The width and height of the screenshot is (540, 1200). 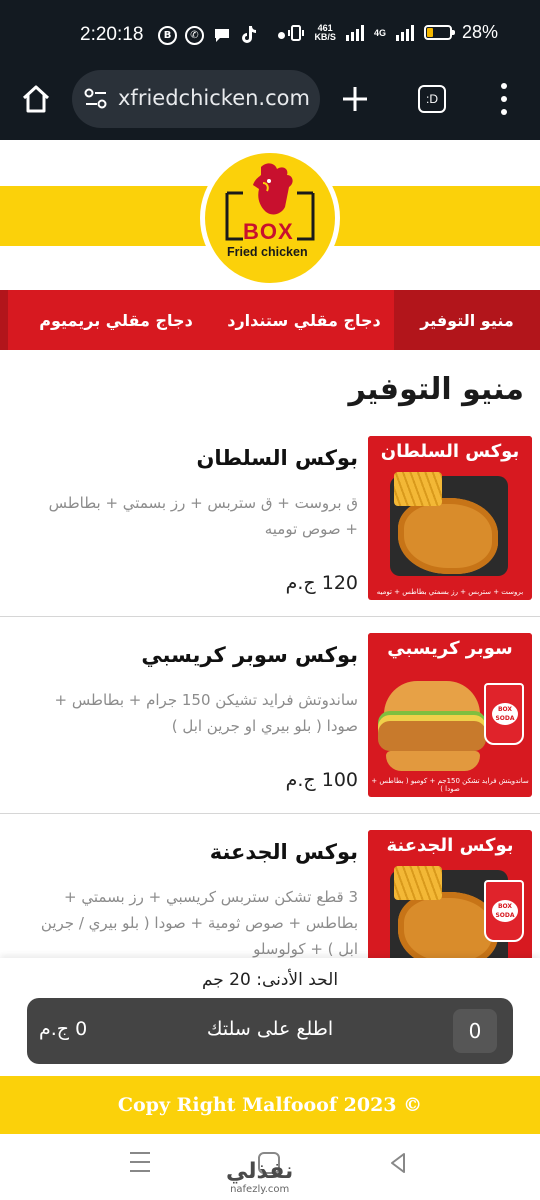 I want to click on site-header: BOX Fried chicken, so click(x=270, y=215).